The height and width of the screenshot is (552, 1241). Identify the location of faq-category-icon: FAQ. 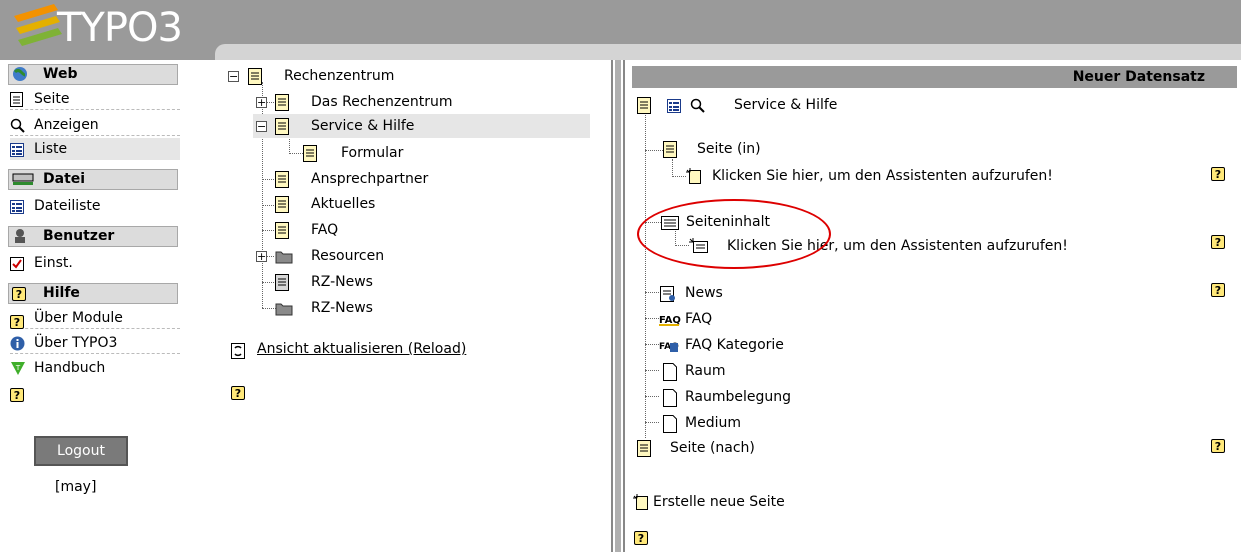
(670, 349).